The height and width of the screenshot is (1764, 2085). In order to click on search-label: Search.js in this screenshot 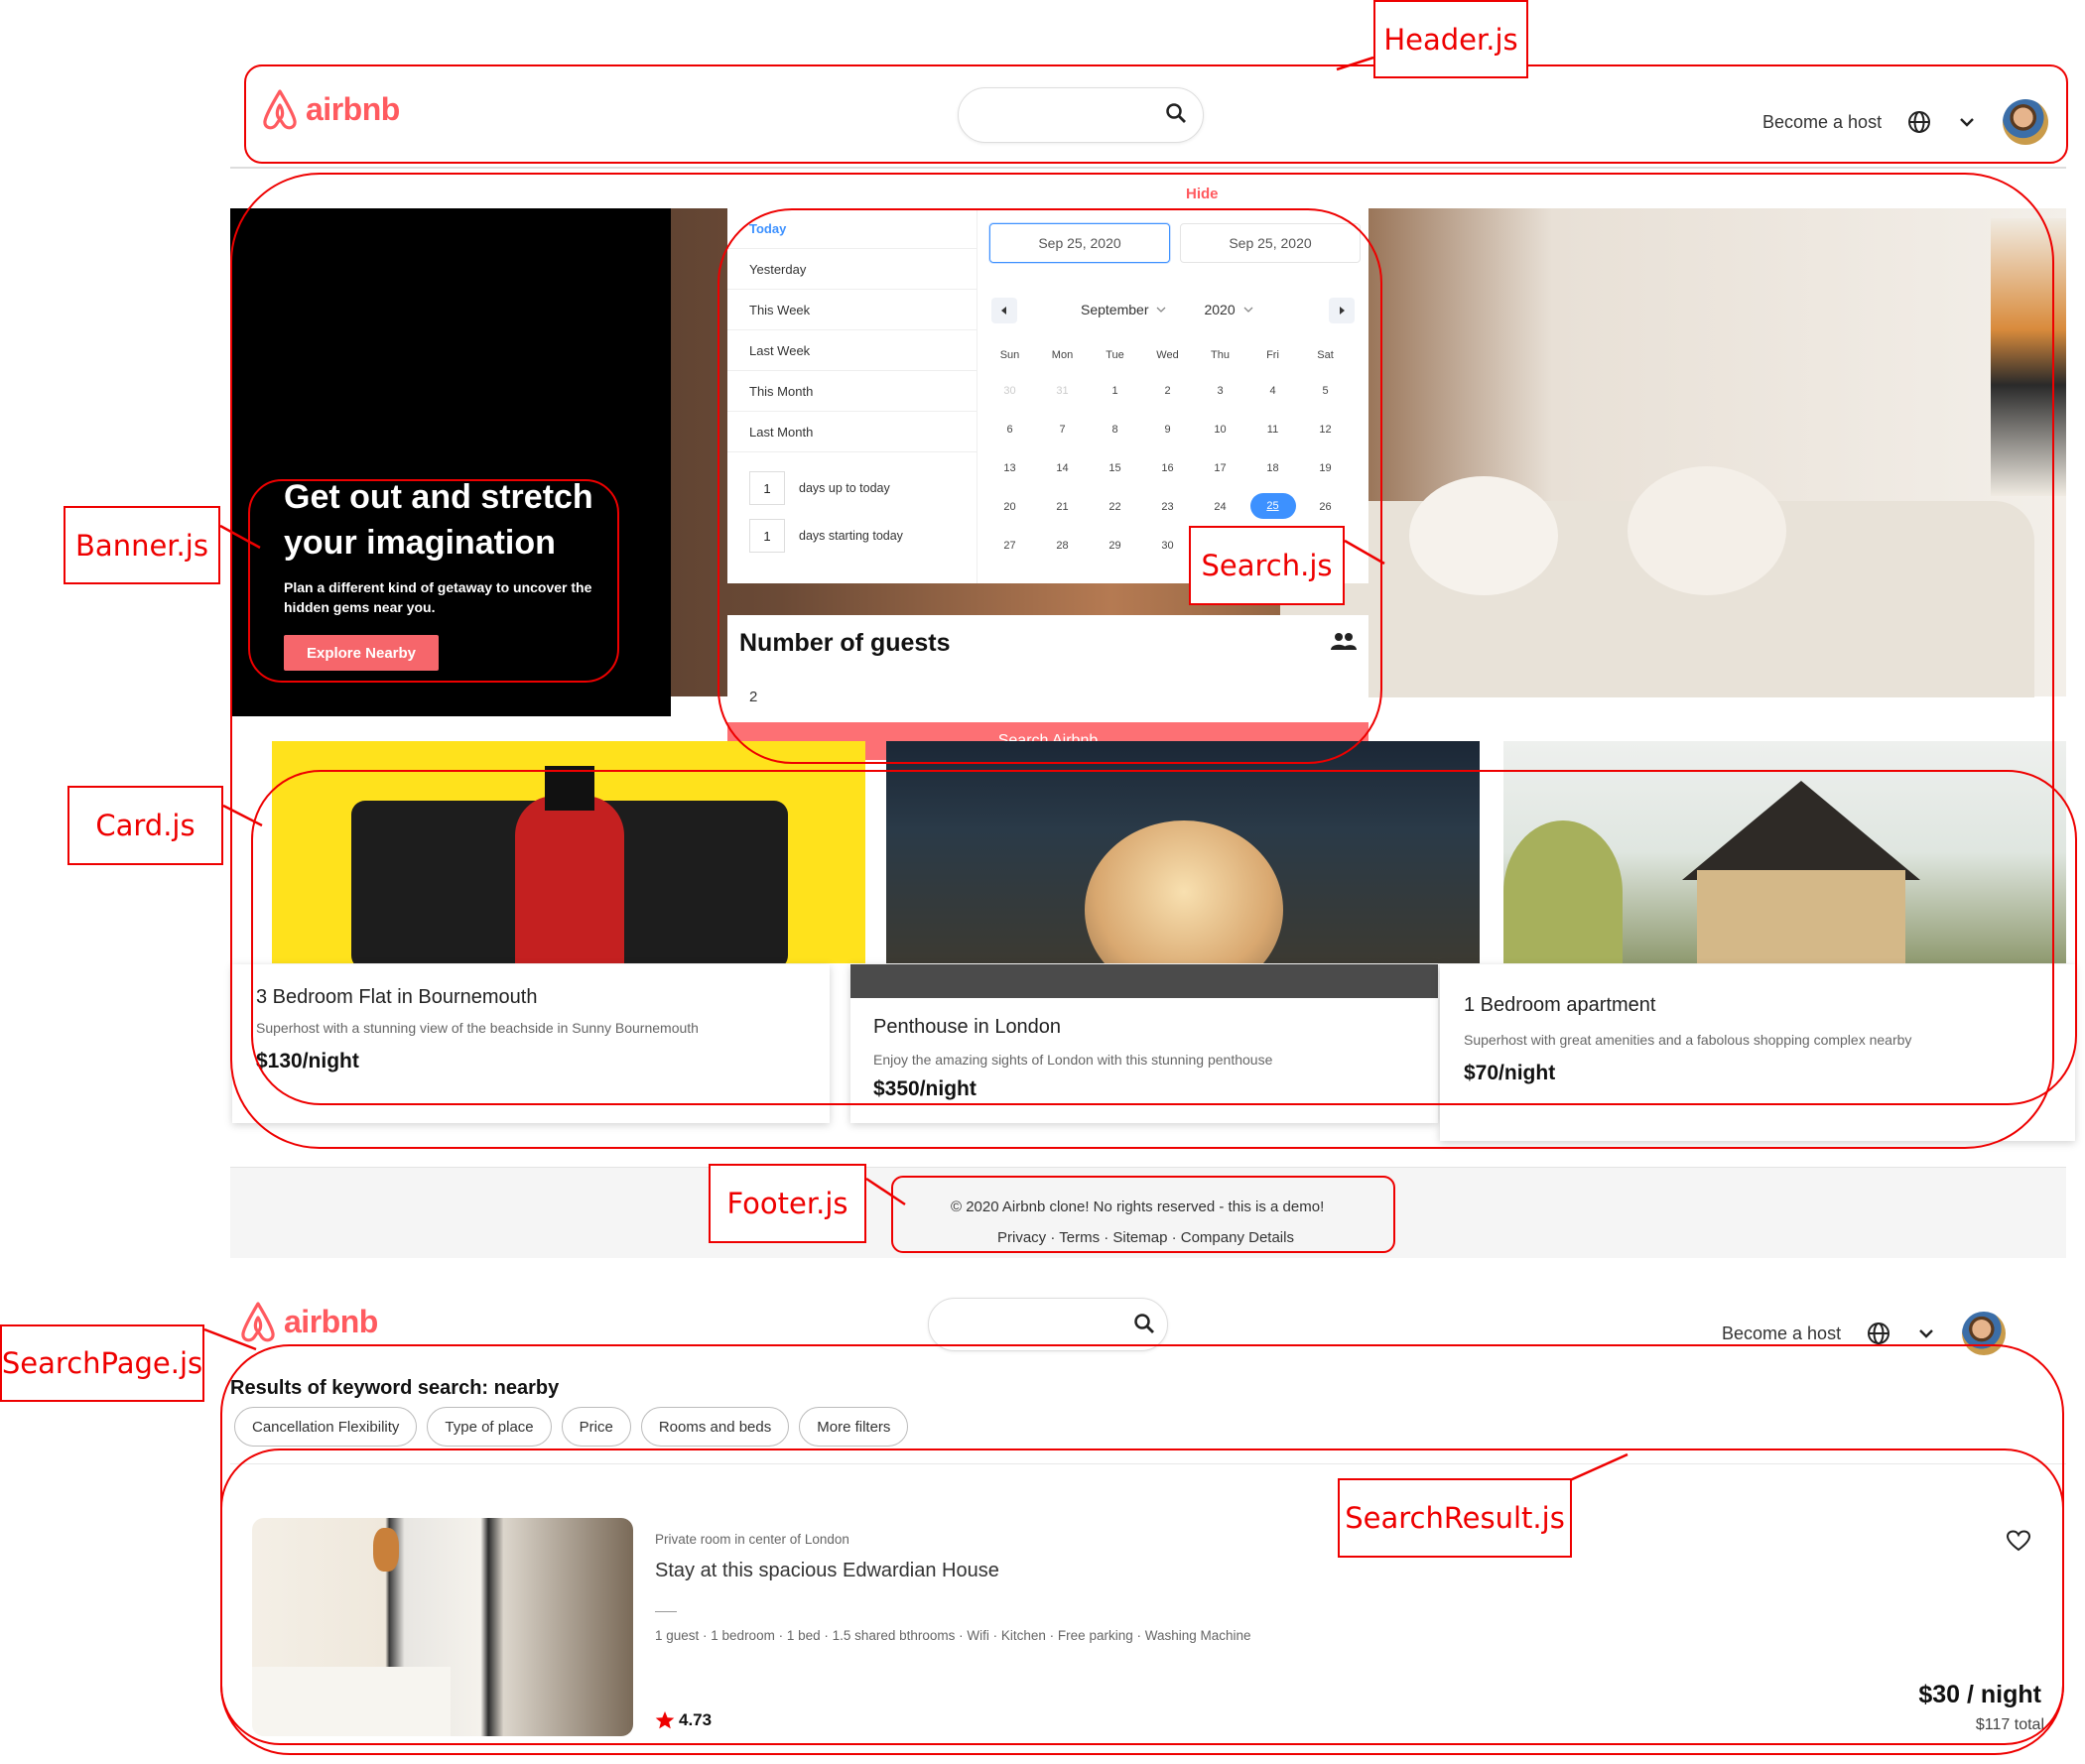, I will do `click(1267, 565)`.